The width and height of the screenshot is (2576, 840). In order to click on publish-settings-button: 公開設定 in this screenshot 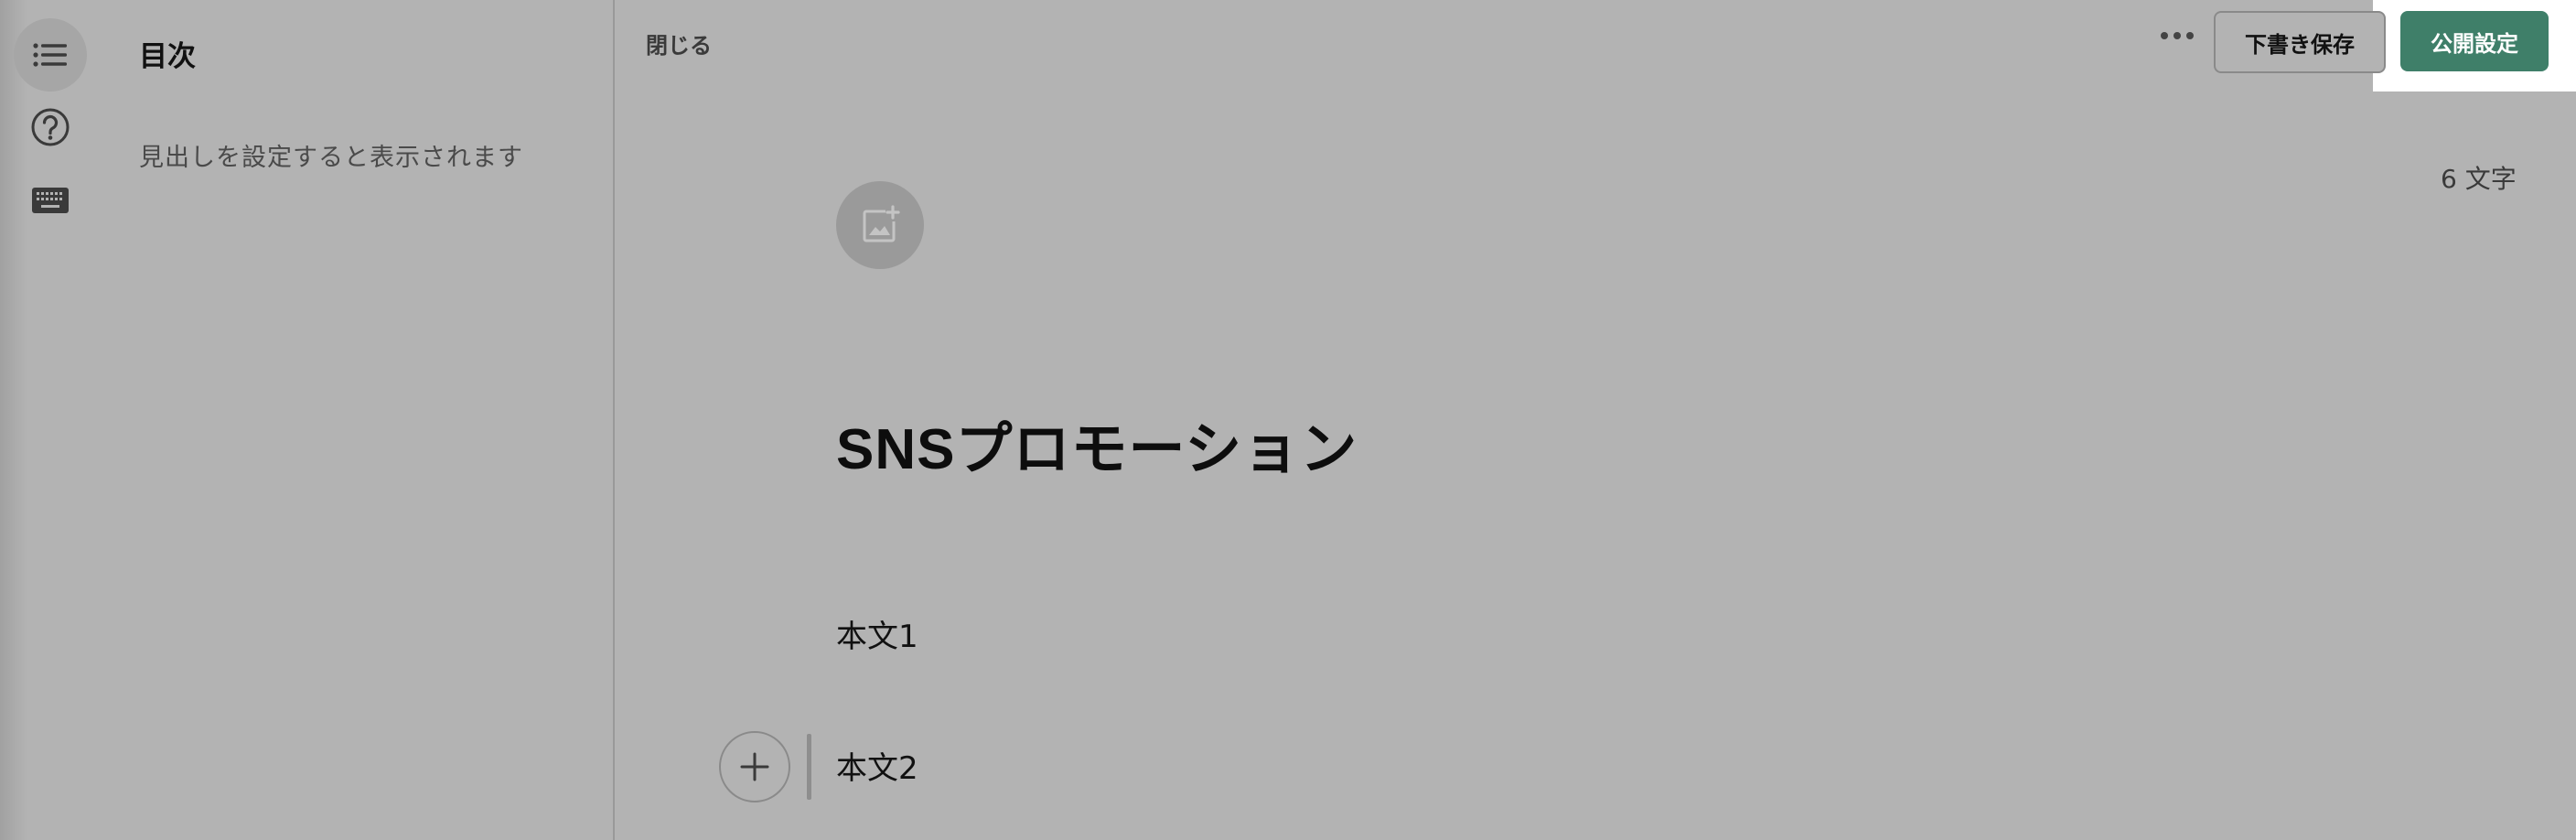, I will do `click(2474, 41)`.